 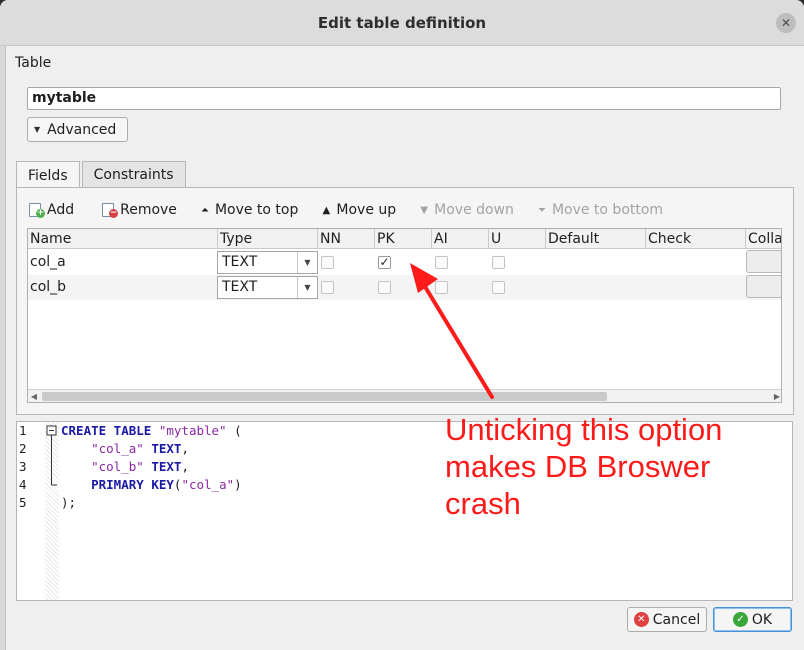 What do you see at coordinates (23, 502) in the screenshot?
I see `line-number: 5` at bounding box center [23, 502].